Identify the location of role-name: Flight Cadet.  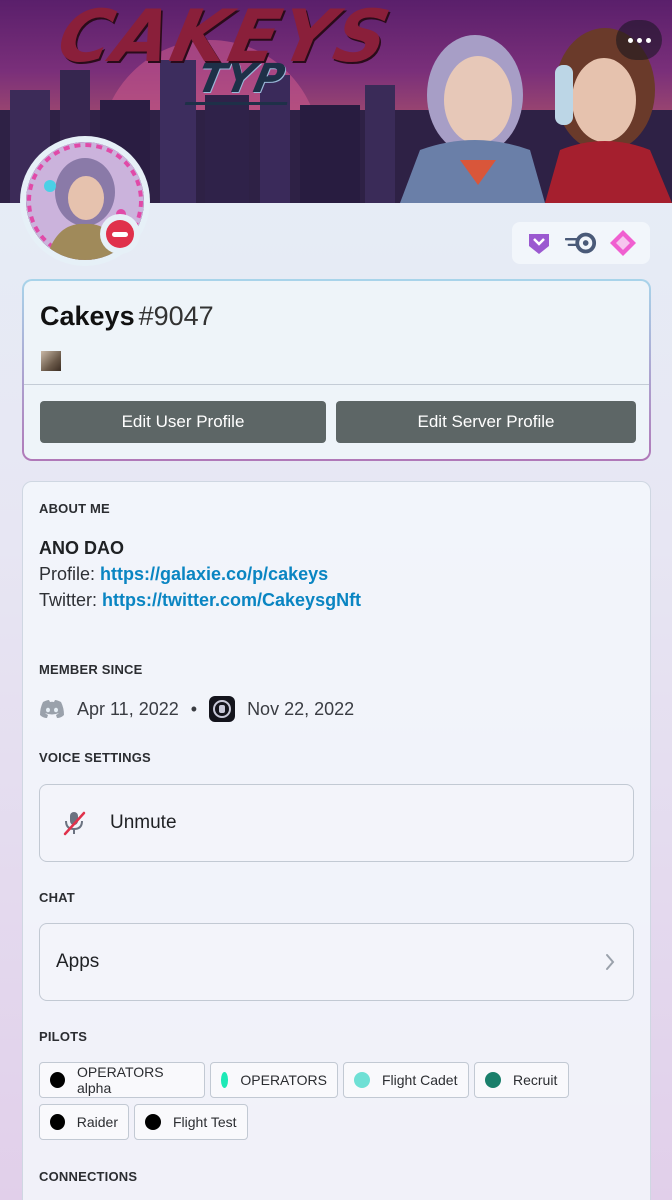
(420, 1080).